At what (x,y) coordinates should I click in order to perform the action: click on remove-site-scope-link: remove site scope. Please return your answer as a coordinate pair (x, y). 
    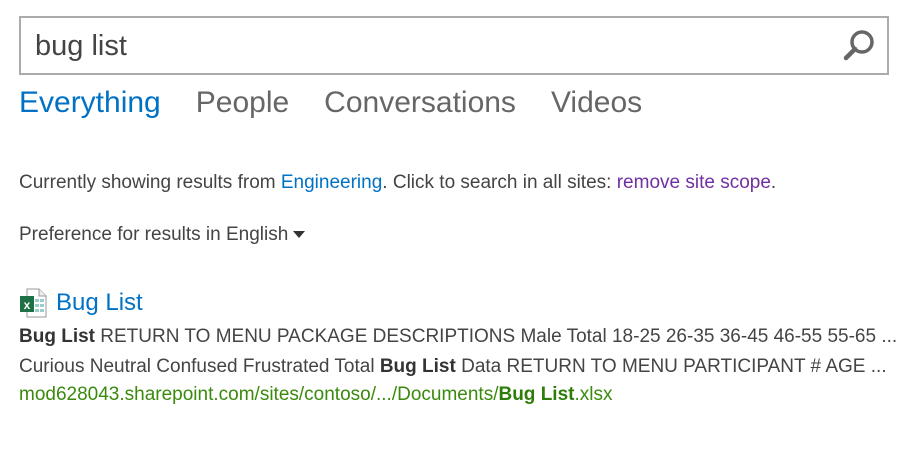
    Looking at the image, I should click on (694, 182).